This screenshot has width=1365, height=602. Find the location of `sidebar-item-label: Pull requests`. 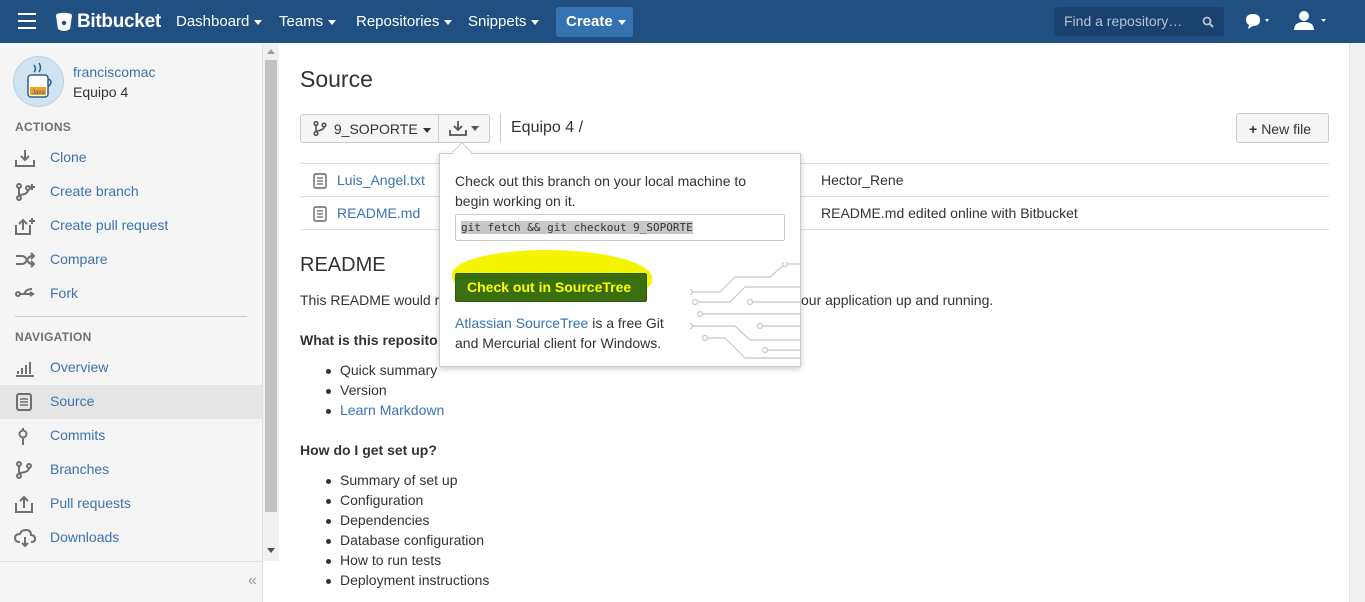

sidebar-item-label: Pull requests is located at coordinates (90, 503).